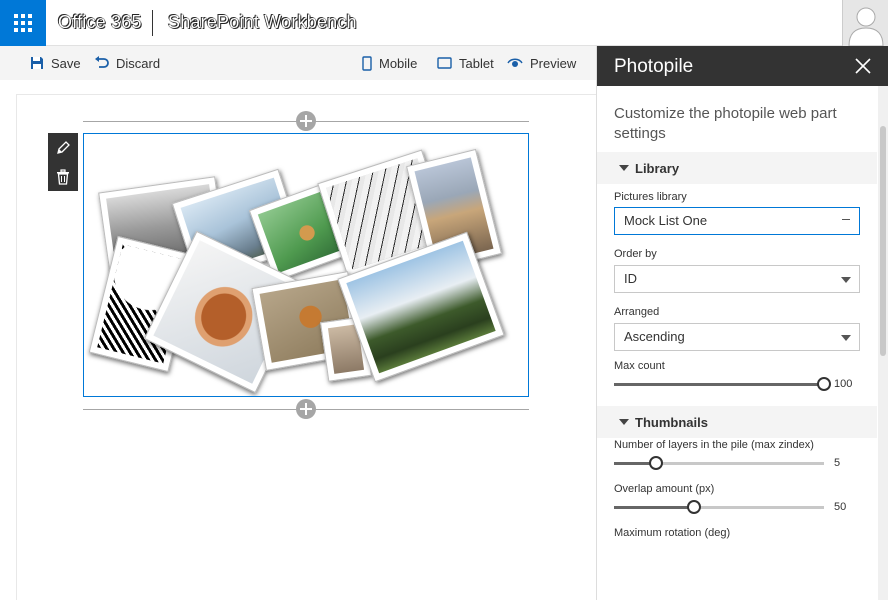  I want to click on overlap-slider, so click(719, 507).